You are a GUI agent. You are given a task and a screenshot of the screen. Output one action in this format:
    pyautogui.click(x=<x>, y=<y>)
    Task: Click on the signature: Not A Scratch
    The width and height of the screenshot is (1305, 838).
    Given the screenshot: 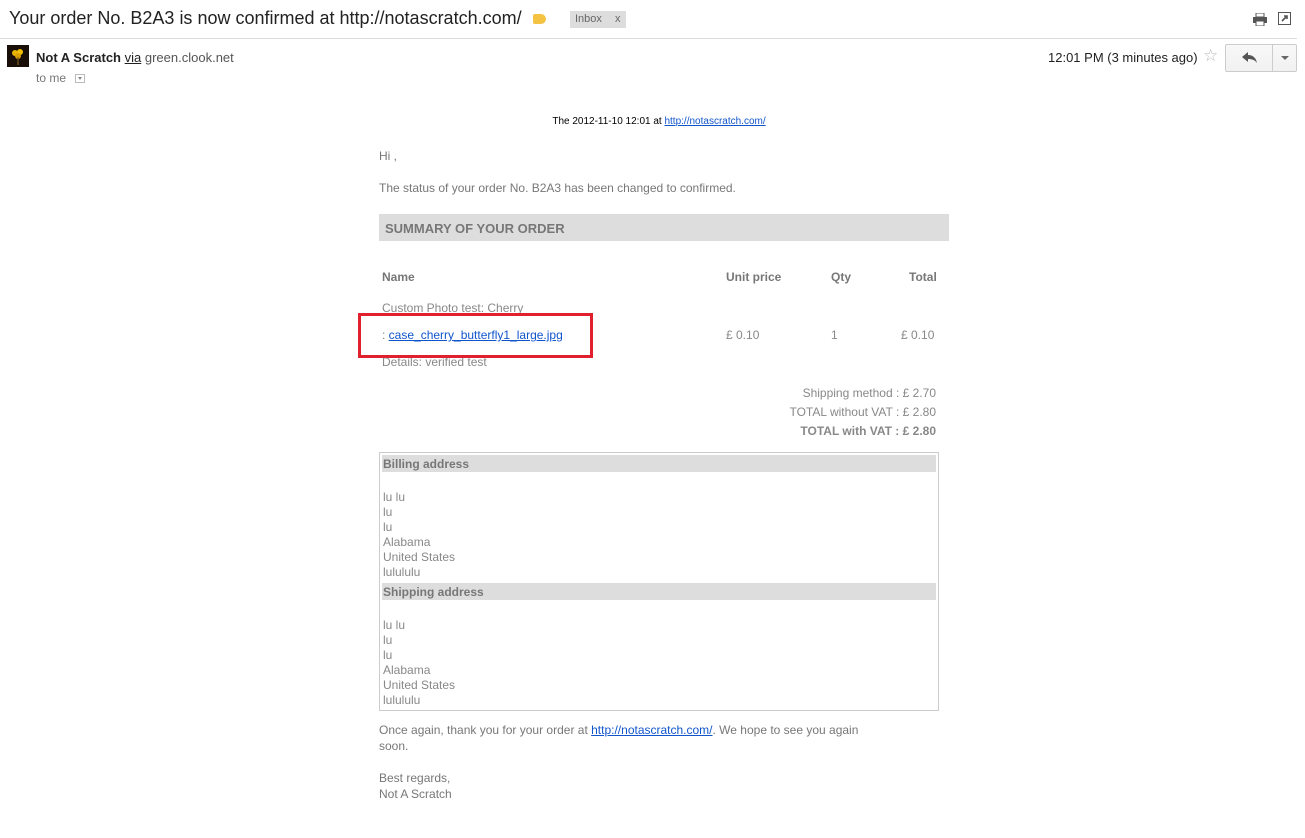 What is the action you would take?
    pyautogui.click(x=415, y=794)
    